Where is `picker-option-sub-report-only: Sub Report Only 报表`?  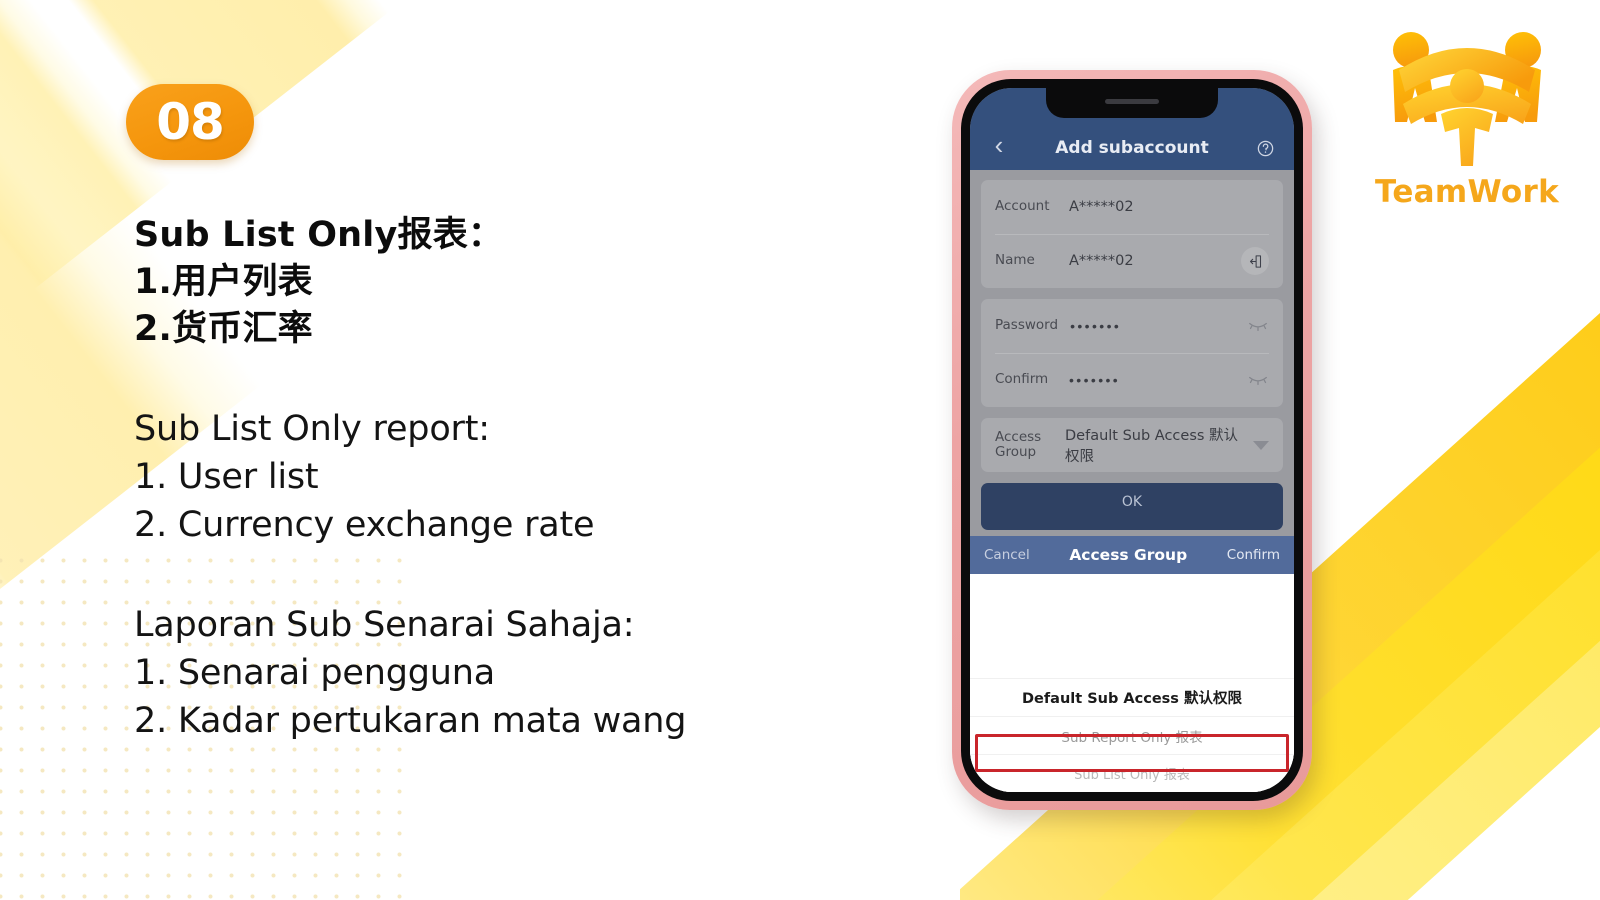 picker-option-sub-report-only: Sub Report Only 报表 is located at coordinates (1132, 735).